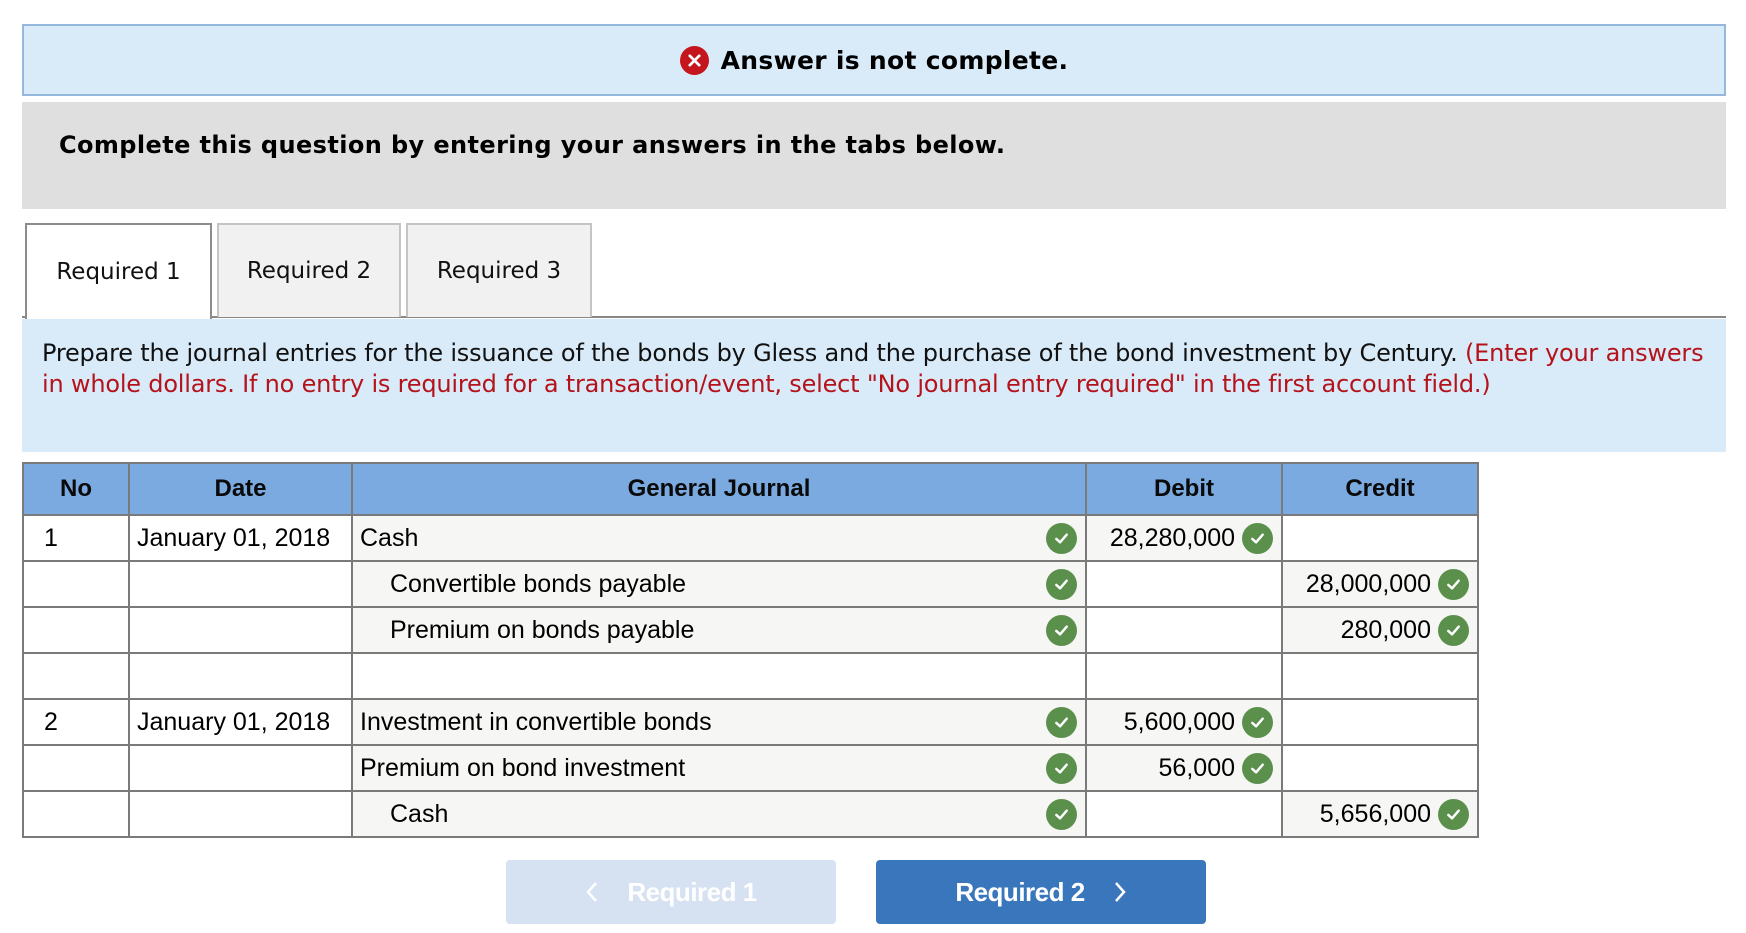  I want to click on account-name: Convertible bonds payable, so click(538, 583).